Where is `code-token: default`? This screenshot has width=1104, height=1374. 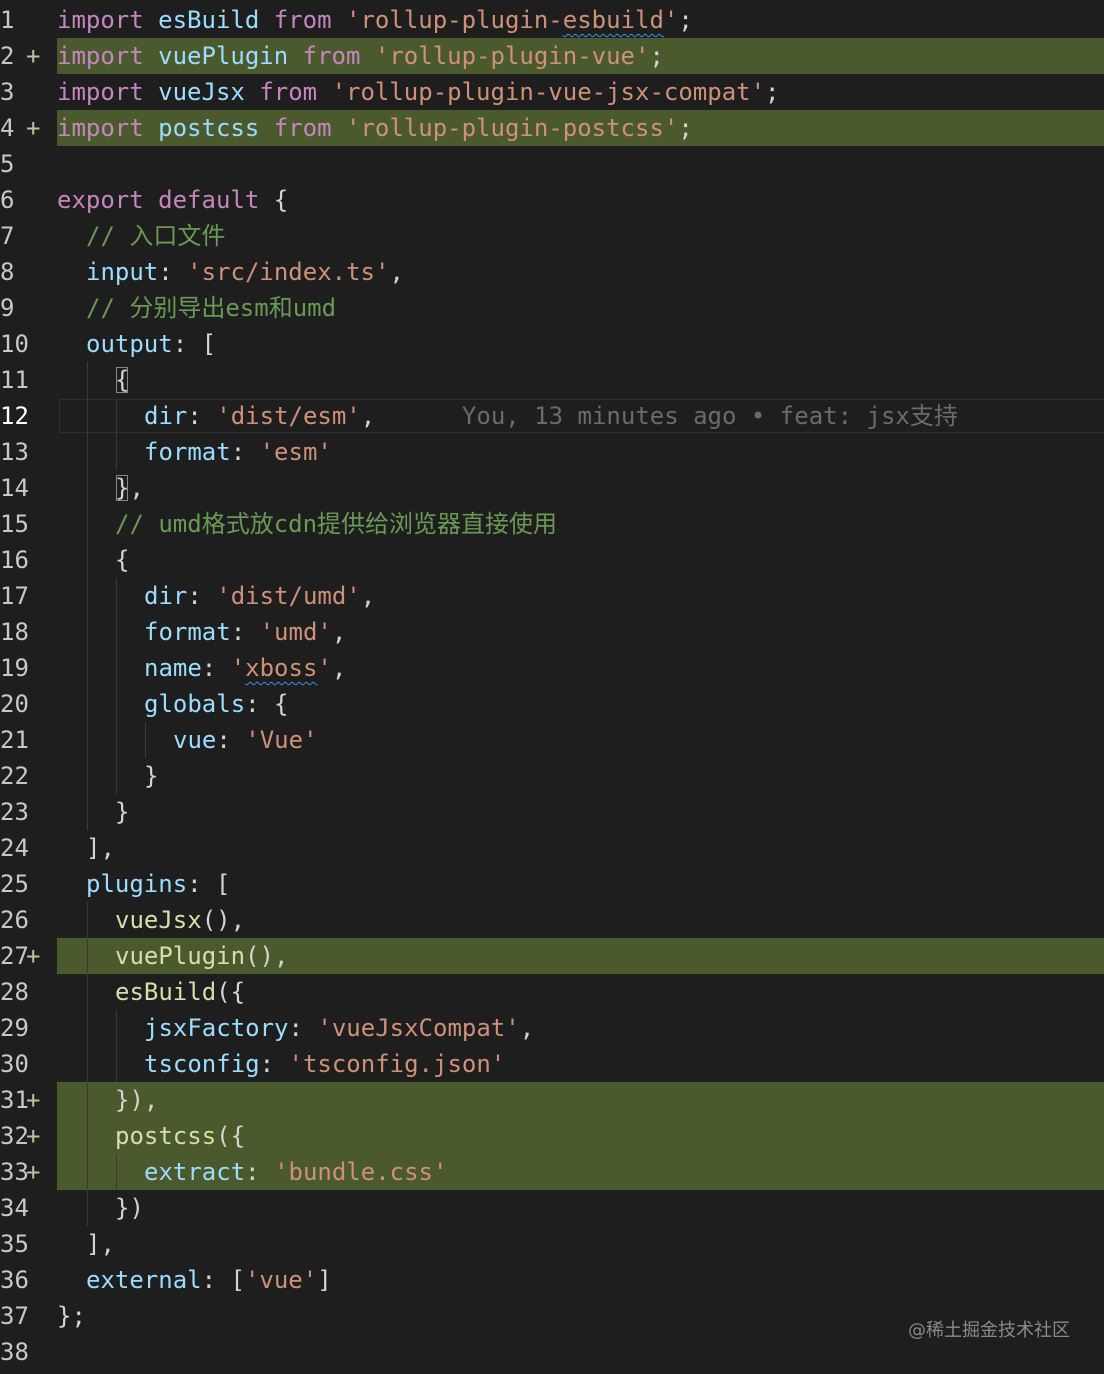
code-token: default is located at coordinates (209, 200).